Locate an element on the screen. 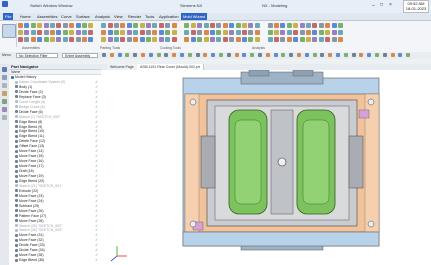 The image size is (431, 265). menu-mold-wizard: Mold Wizard is located at coordinates (194, 16).